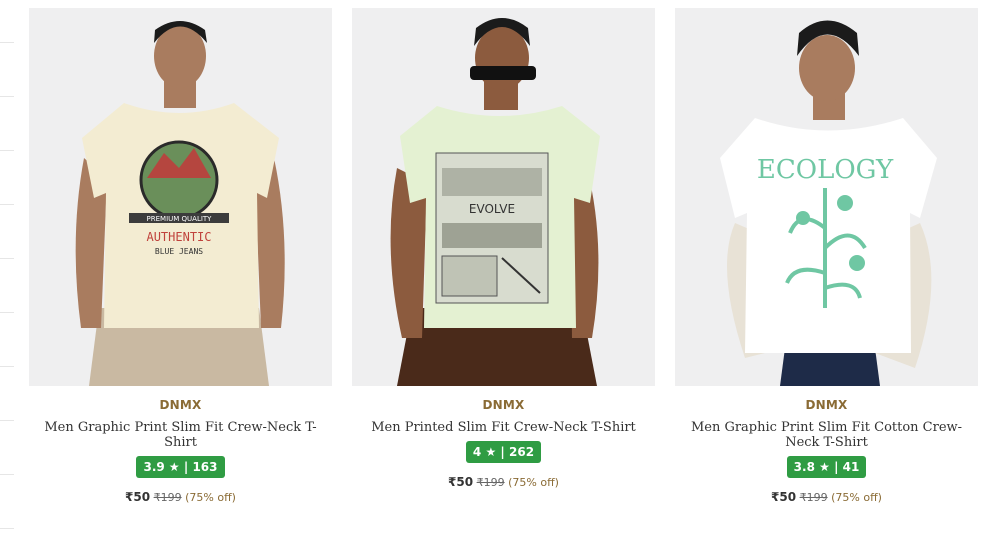  What do you see at coordinates (503, 427) in the screenshot?
I see `product-name: Men Printed Slim Fit Crew-Neck T-Shirt` at bounding box center [503, 427].